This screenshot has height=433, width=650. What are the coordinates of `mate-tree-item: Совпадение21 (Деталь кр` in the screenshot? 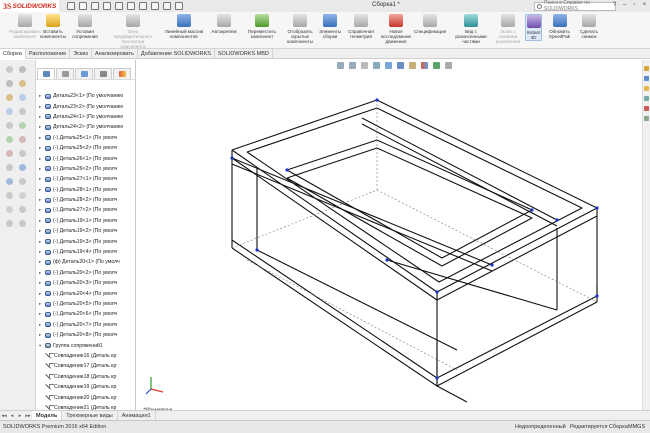 It's located at (85, 406).